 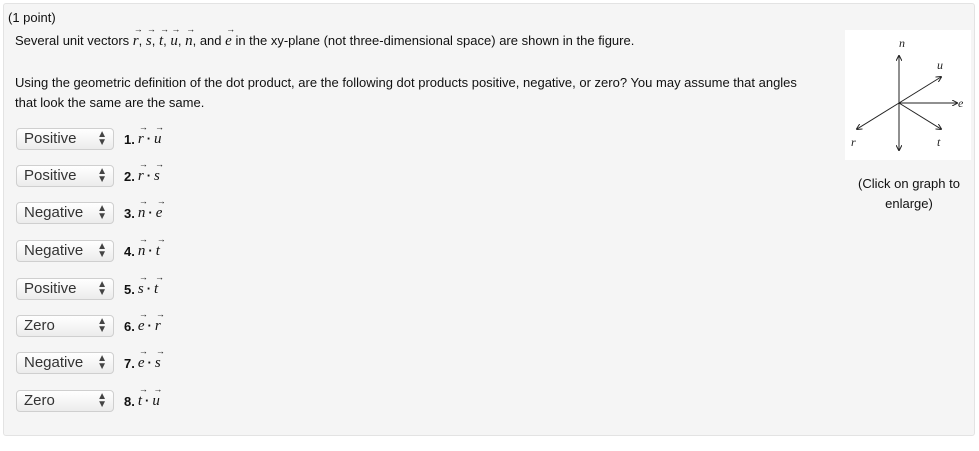 What do you see at coordinates (210, 40) in the screenshot?
I see `intro-and: and` at bounding box center [210, 40].